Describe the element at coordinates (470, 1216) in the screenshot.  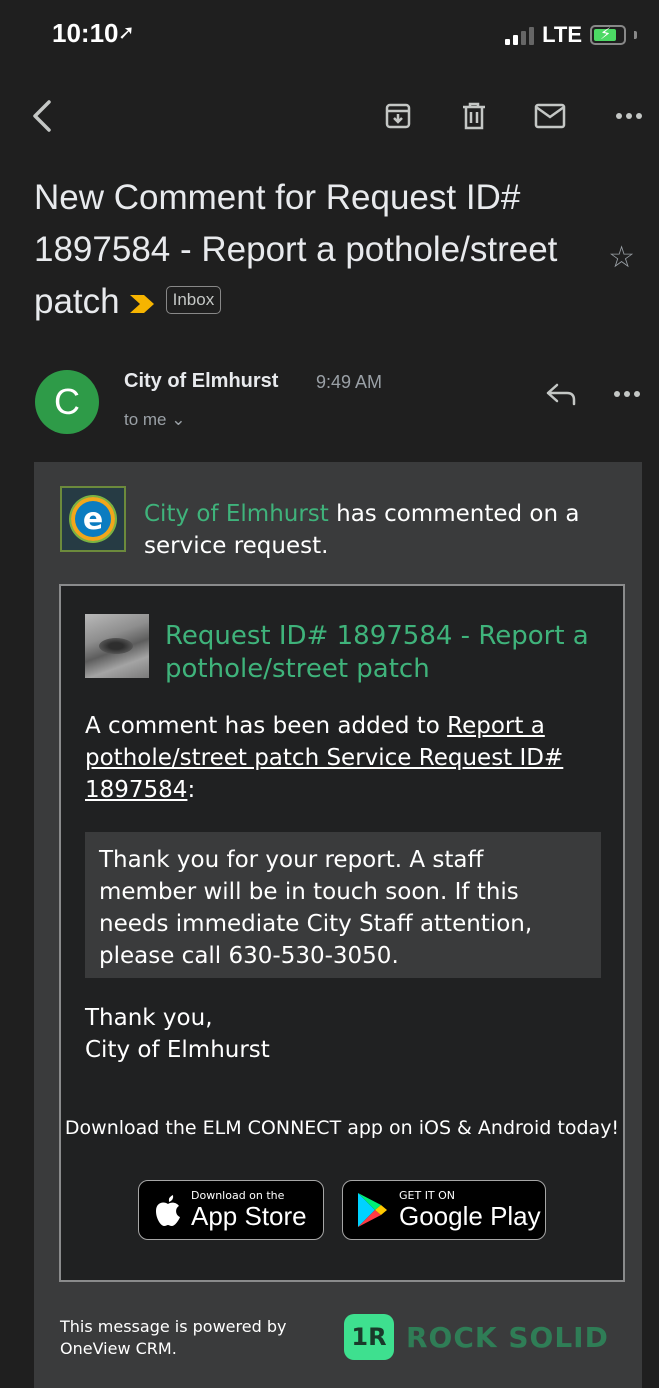
I see `gplay-big-text: Google Play` at that location.